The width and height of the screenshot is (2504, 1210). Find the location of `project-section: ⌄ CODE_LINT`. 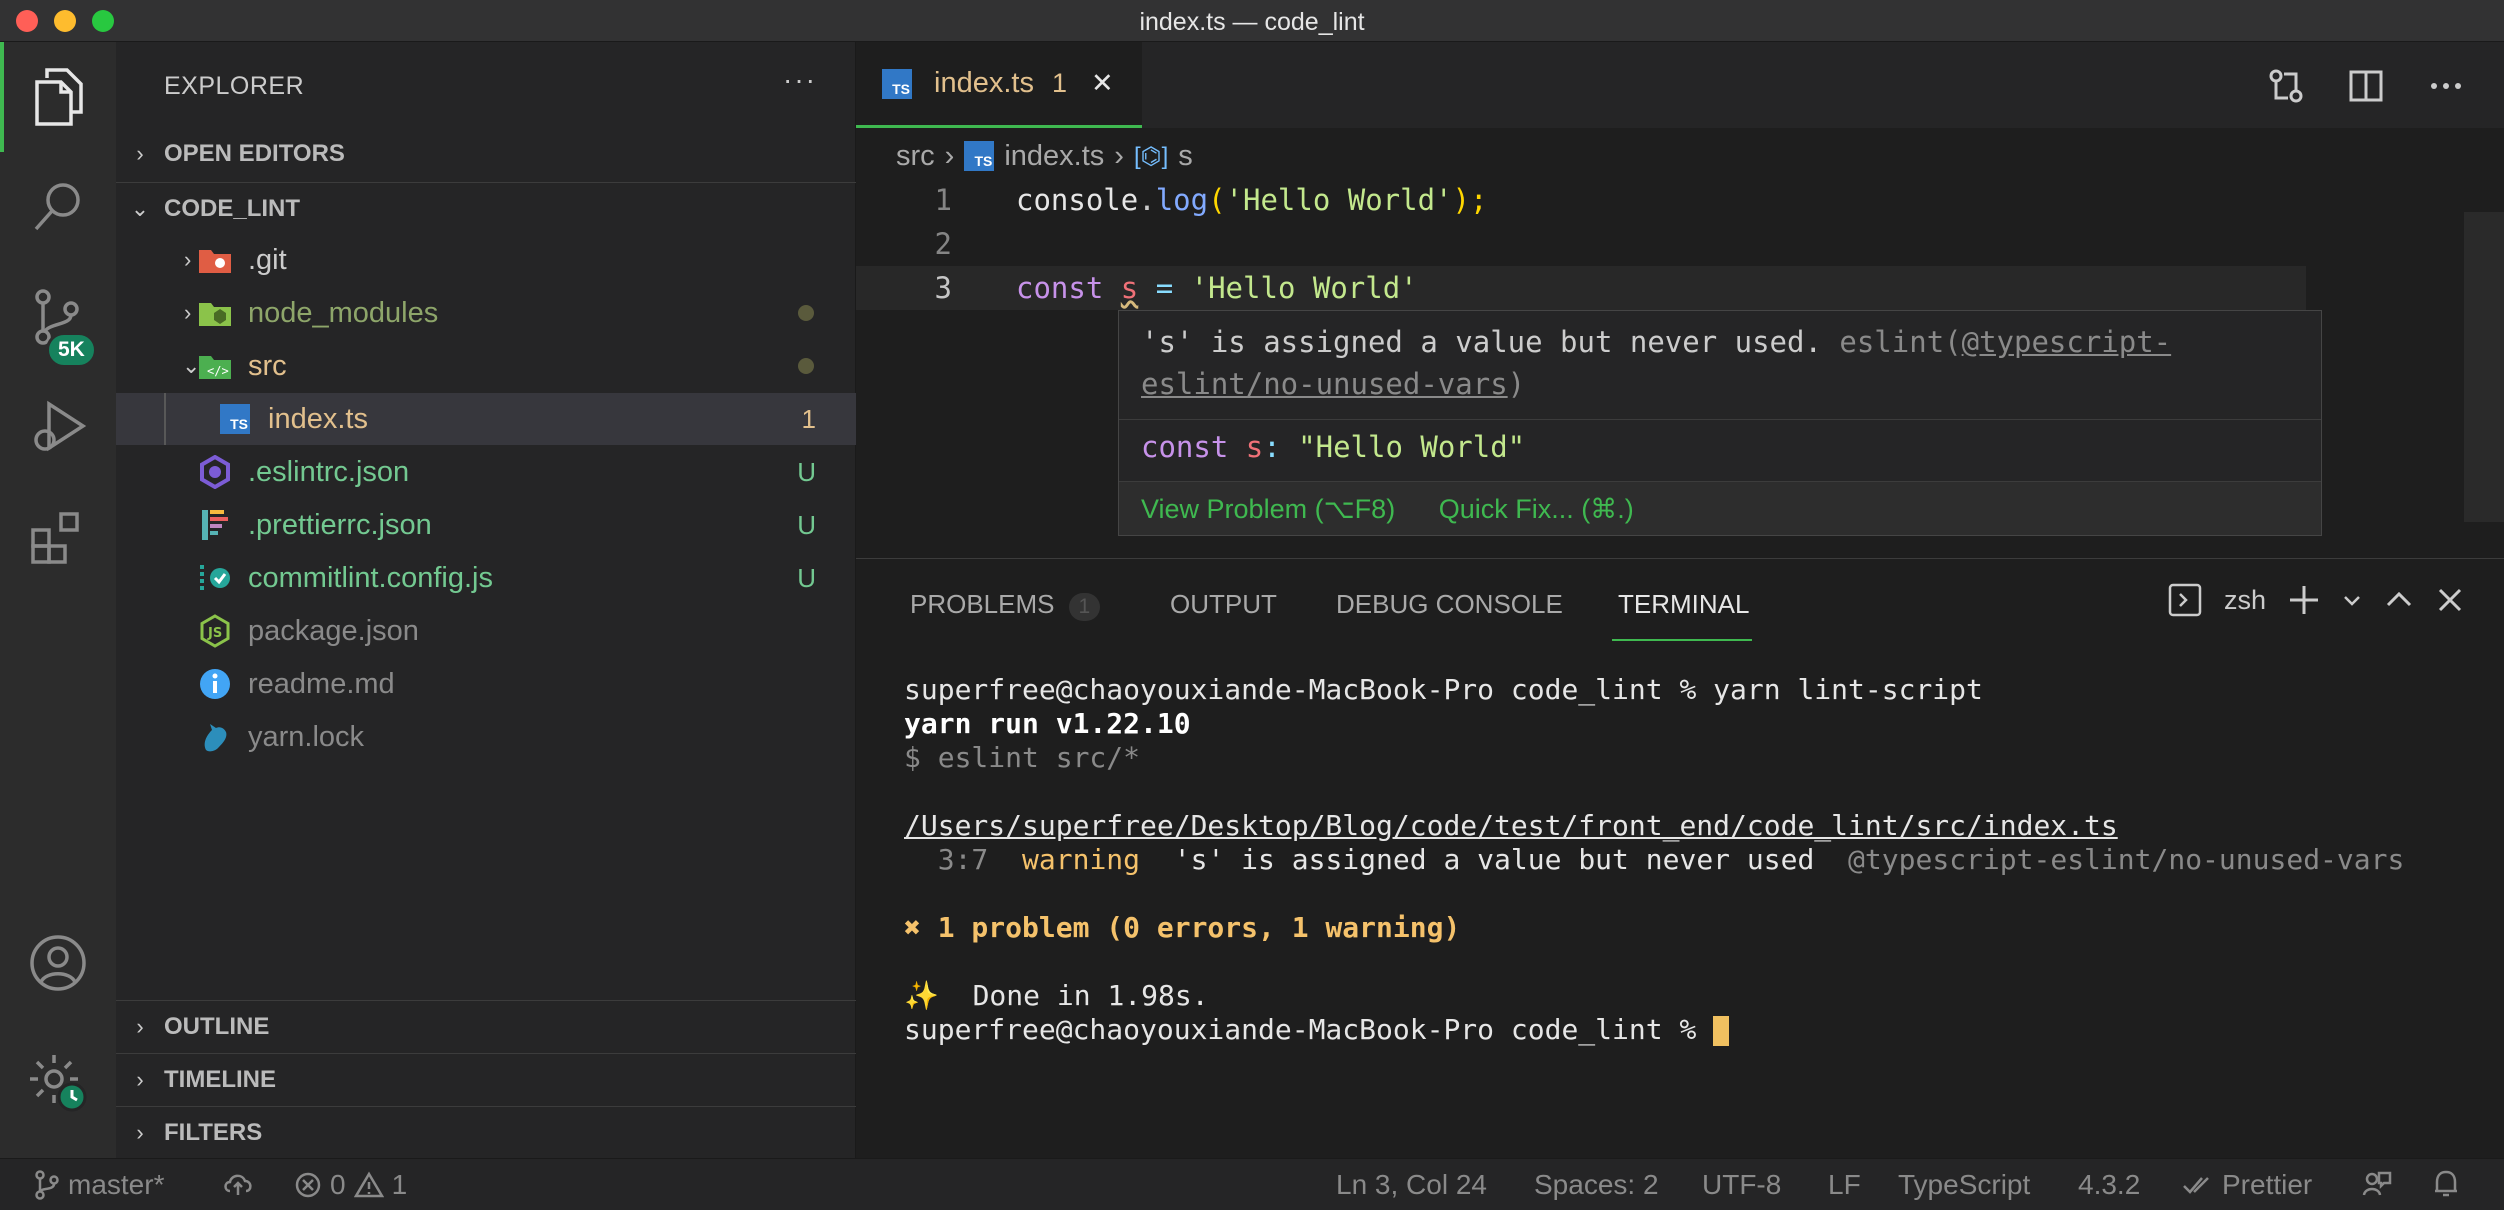

project-section: ⌄ CODE_LINT is located at coordinates (486, 208).